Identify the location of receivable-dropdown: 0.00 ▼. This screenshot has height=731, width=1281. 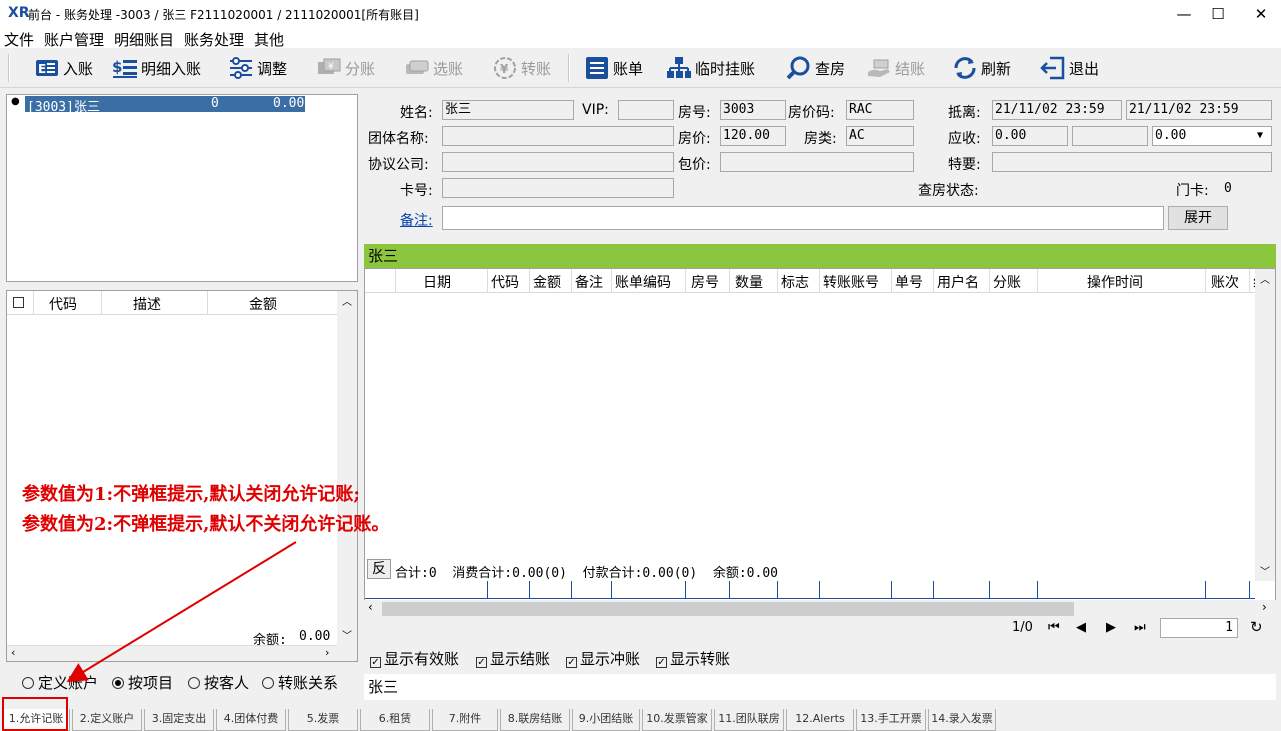
(1212, 136).